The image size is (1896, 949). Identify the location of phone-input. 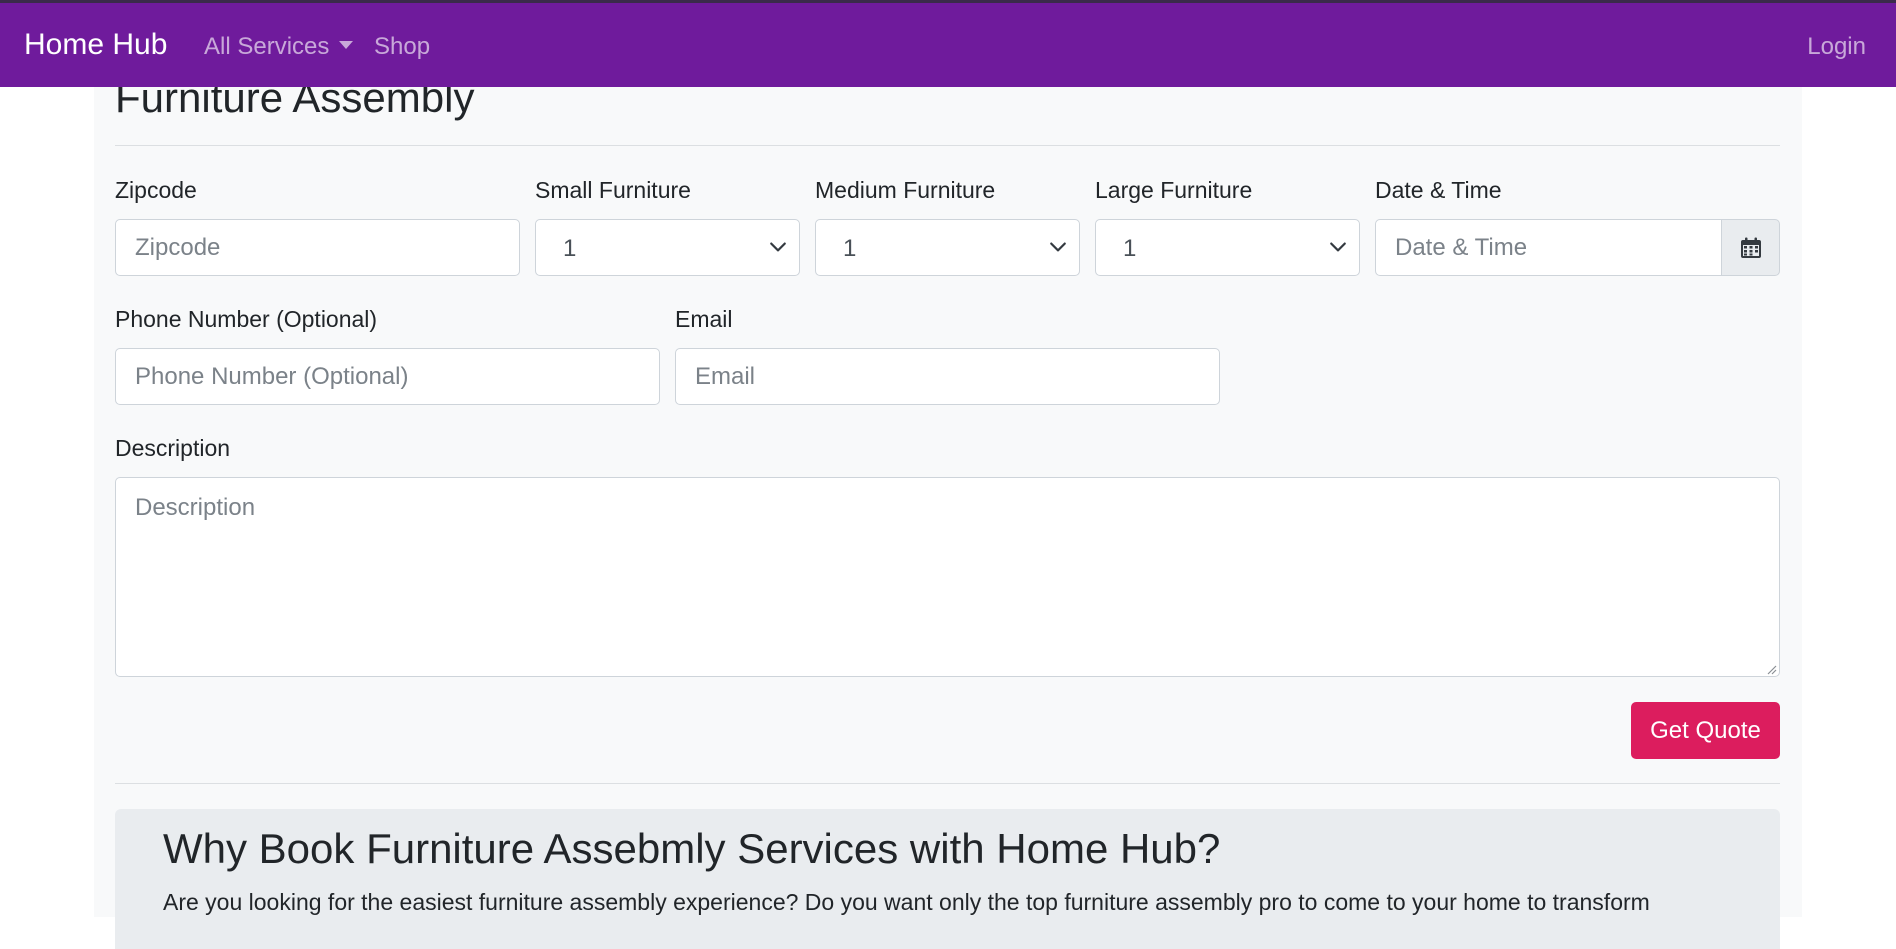
(387, 376).